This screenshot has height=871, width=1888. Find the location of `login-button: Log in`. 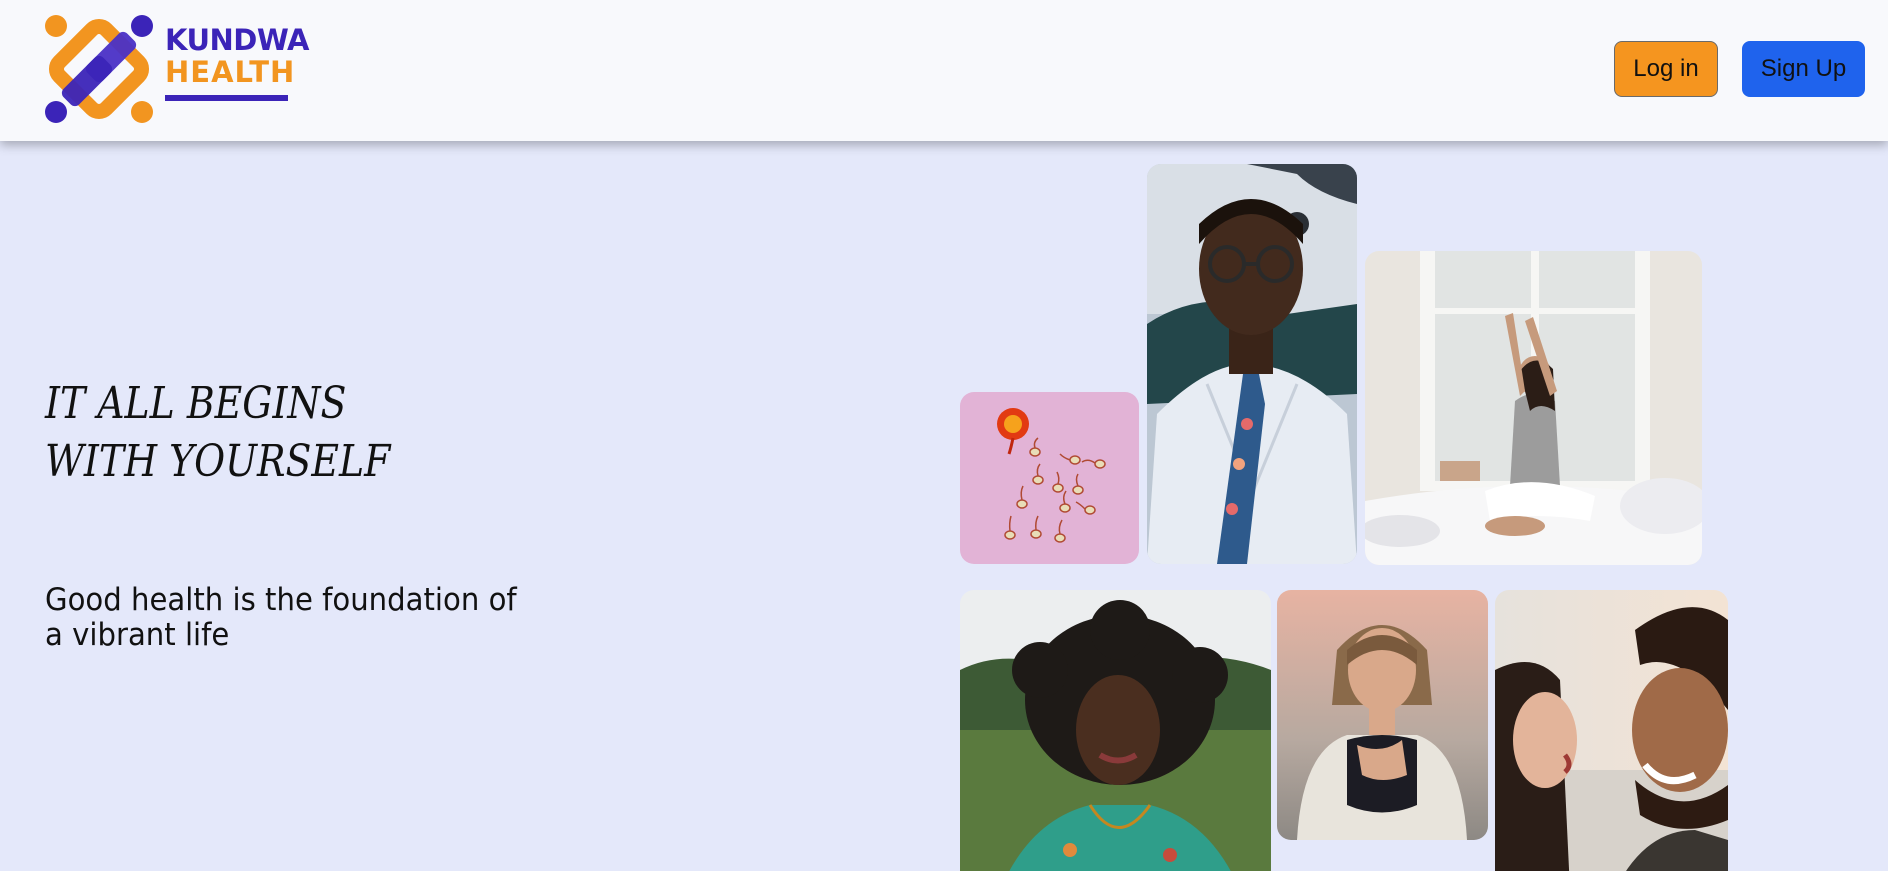

login-button: Log in is located at coordinates (1666, 69).